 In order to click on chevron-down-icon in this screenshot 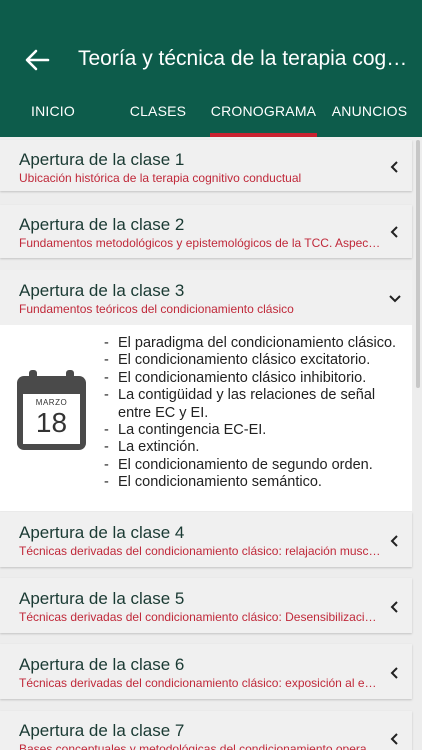, I will do `click(395, 299)`.